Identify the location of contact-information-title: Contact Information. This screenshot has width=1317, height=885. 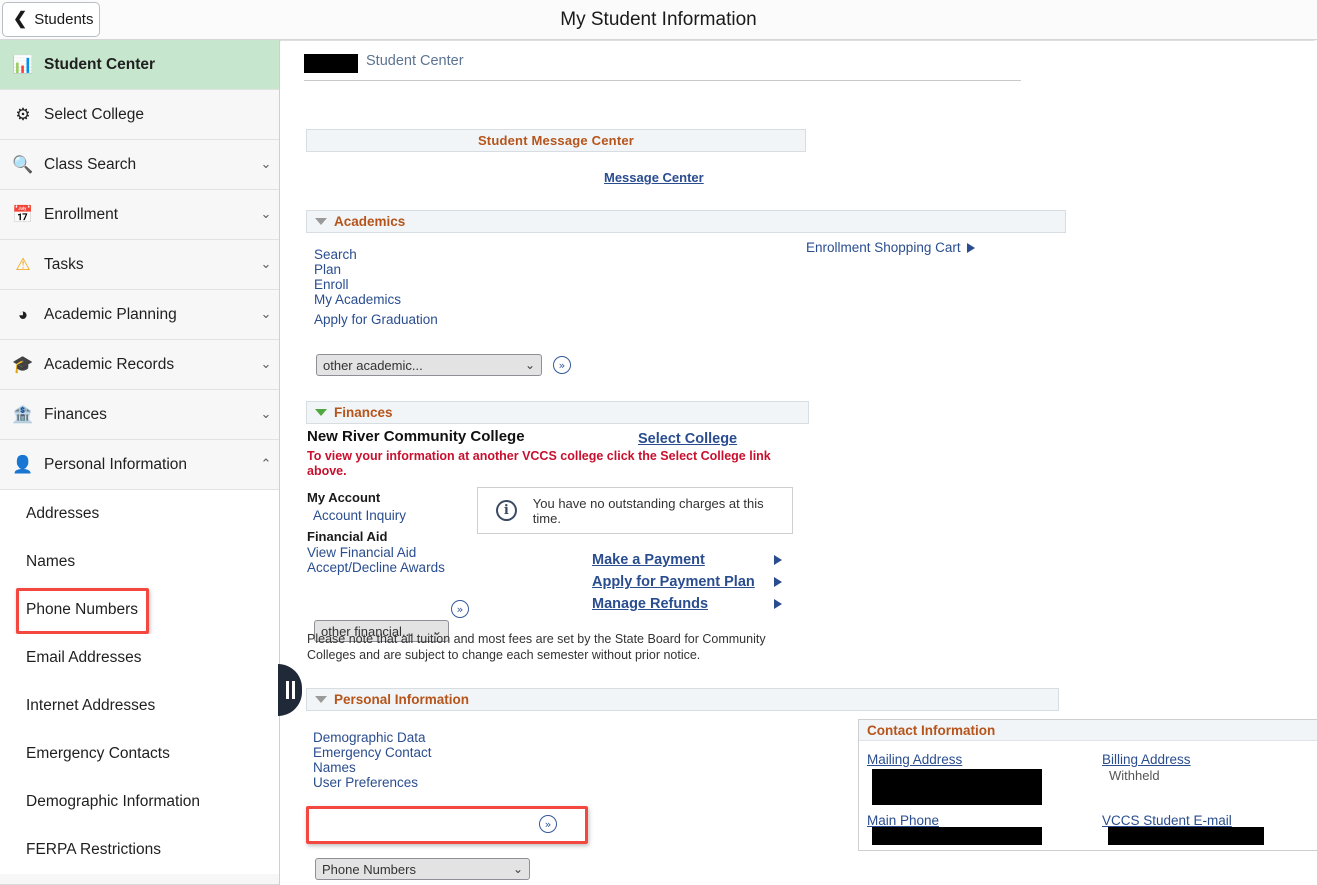
(1088, 730).